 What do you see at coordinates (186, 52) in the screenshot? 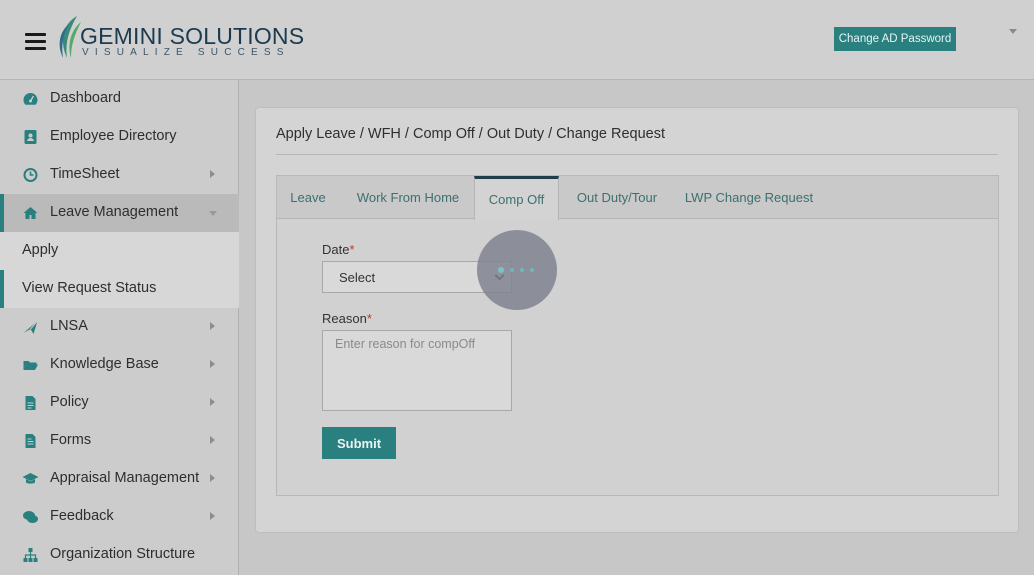
I see `logo-tagline: VISUALIZE SUCCESS` at bounding box center [186, 52].